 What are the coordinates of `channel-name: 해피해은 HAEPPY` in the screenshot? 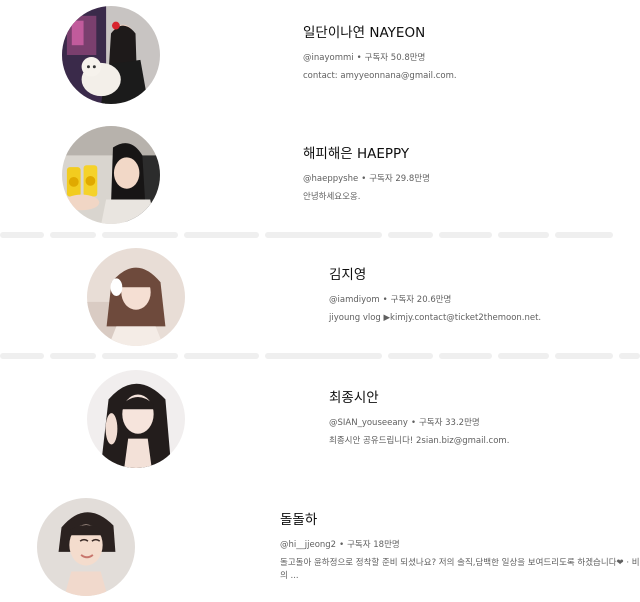 It's located at (366, 154).